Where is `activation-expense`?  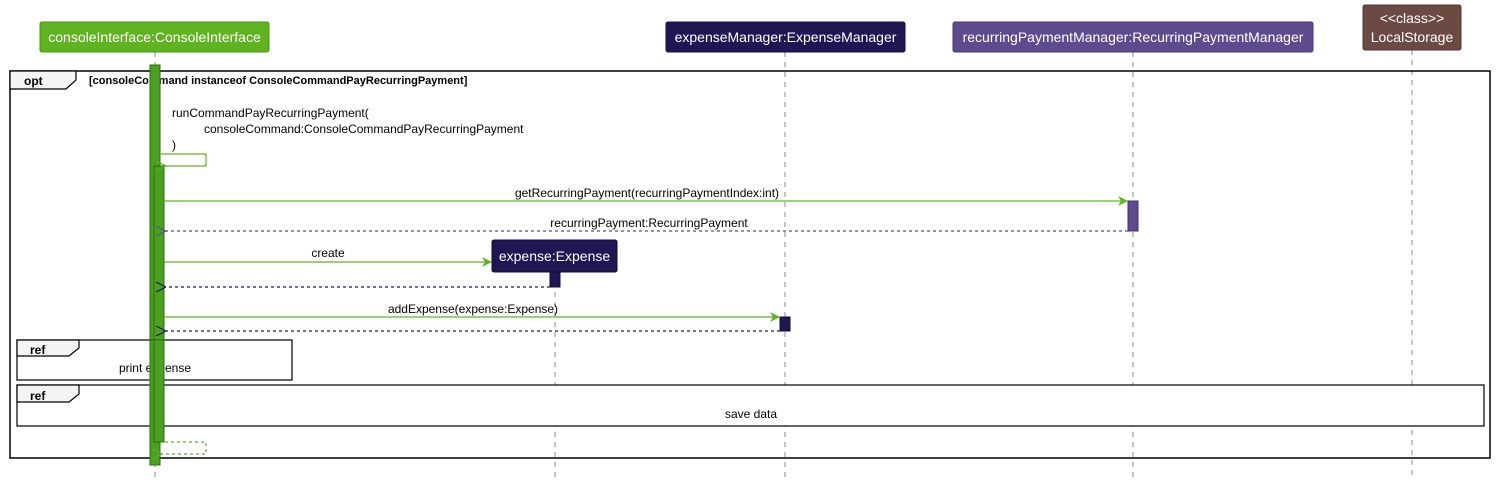
activation-expense is located at coordinates (555, 279).